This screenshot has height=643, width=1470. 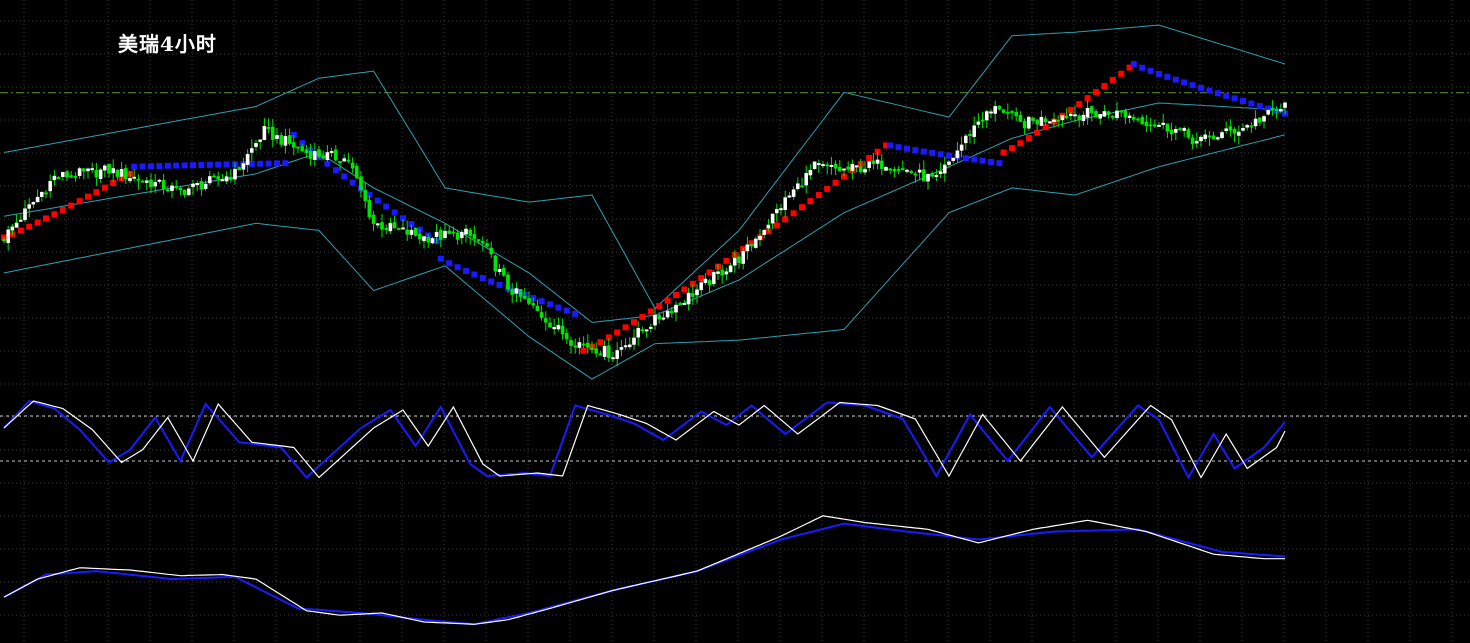 What do you see at coordinates (644, 439) in the screenshot?
I see `stochastic-main-line` at bounding box center [644, 439].